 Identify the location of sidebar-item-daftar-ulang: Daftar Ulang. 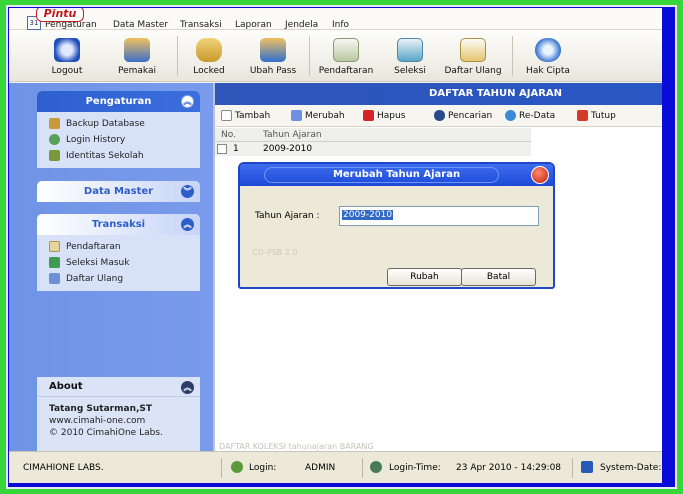
(118, 279).